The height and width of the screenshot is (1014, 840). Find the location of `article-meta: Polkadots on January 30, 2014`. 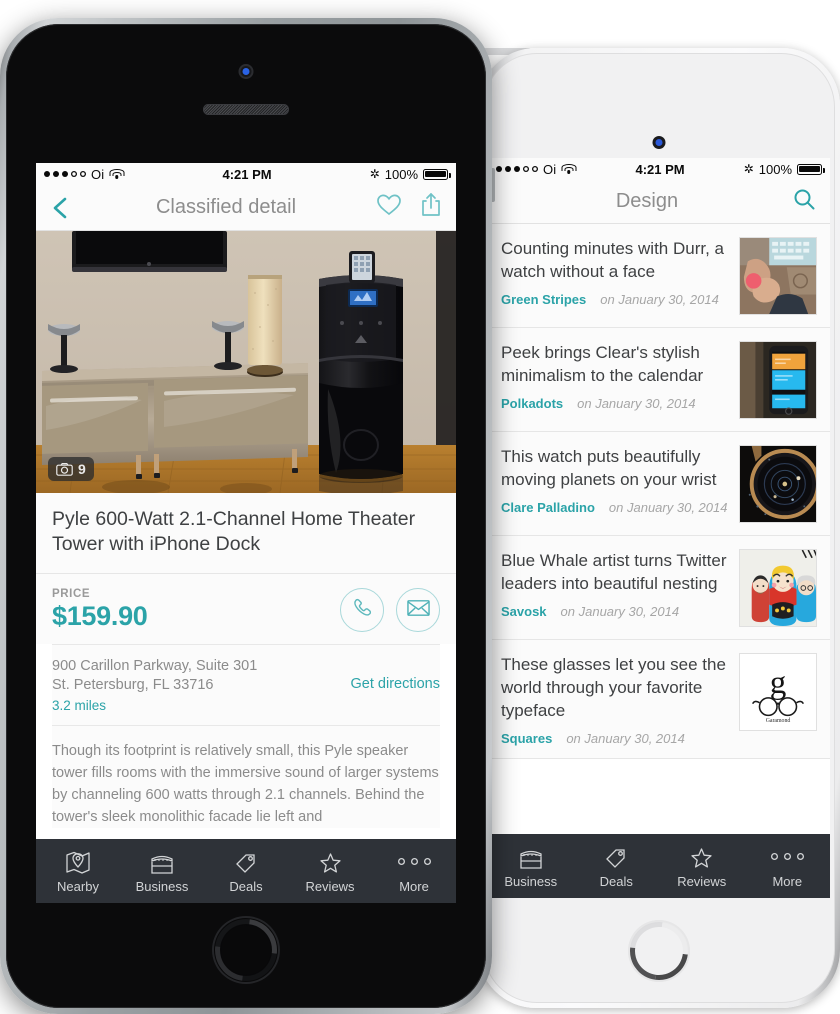

article-meta: Polkadots on January 30, 2014 is located at coordinates (614, 403).